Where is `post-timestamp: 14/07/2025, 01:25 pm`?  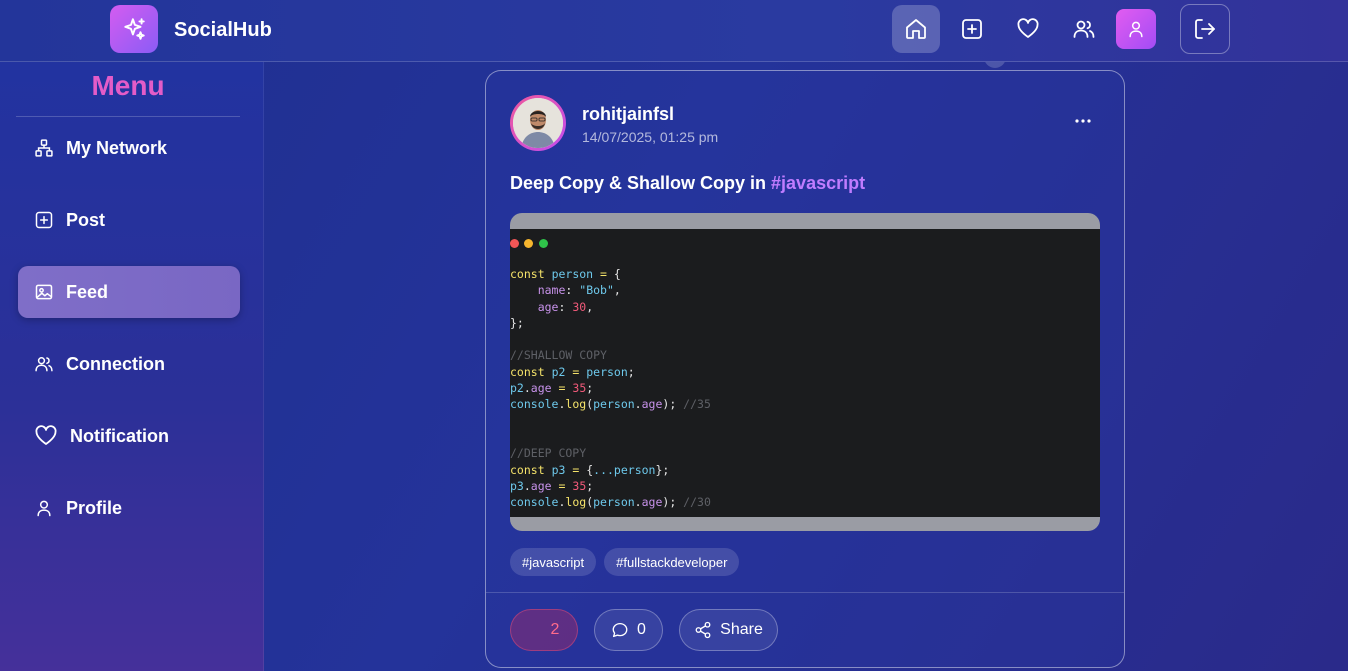 post-timestamp: 14/07/2025, 01:25 pm is located at coordinates (650, 137).